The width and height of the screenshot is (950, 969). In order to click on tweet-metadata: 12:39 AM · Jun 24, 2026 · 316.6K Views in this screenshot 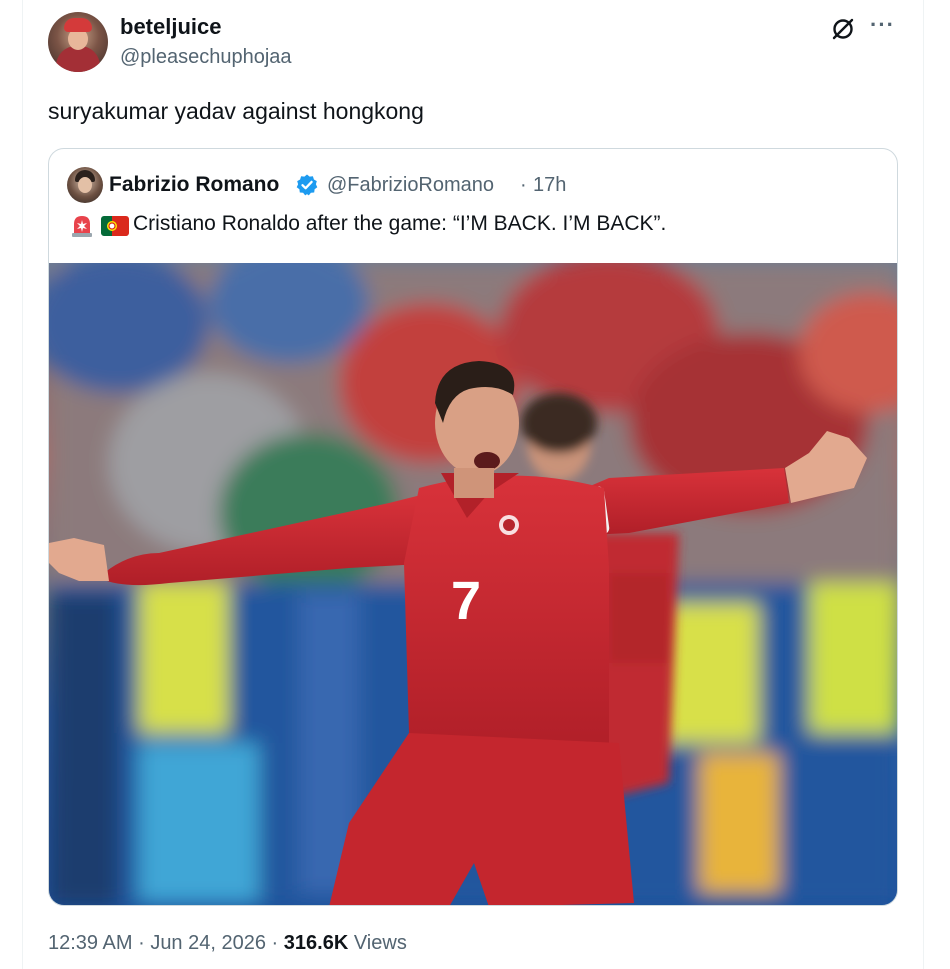, I will do `click(227, 943)`.